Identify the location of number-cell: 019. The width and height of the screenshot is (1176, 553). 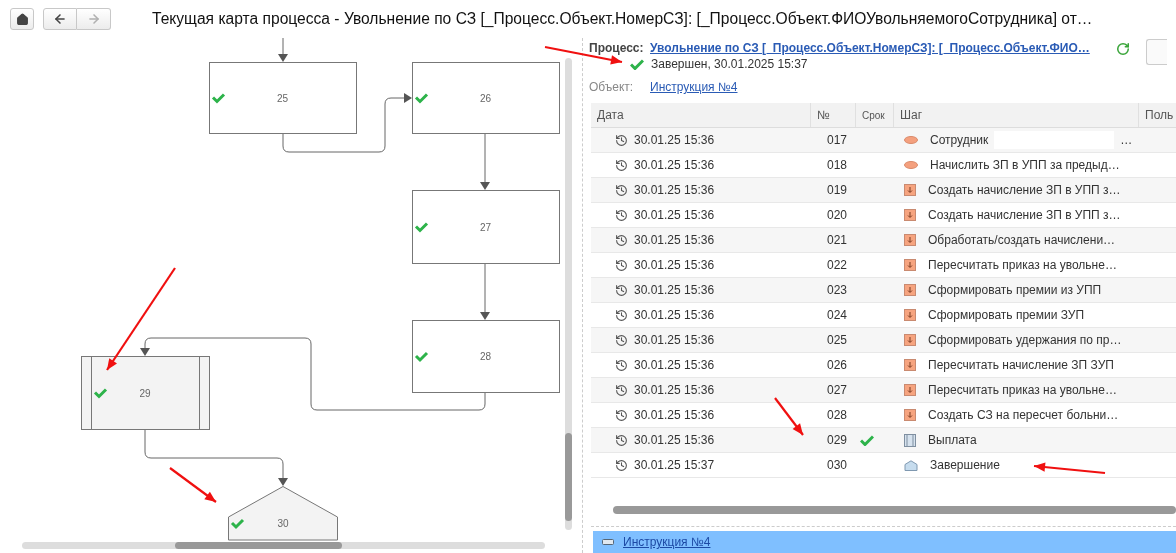
(837, 190).